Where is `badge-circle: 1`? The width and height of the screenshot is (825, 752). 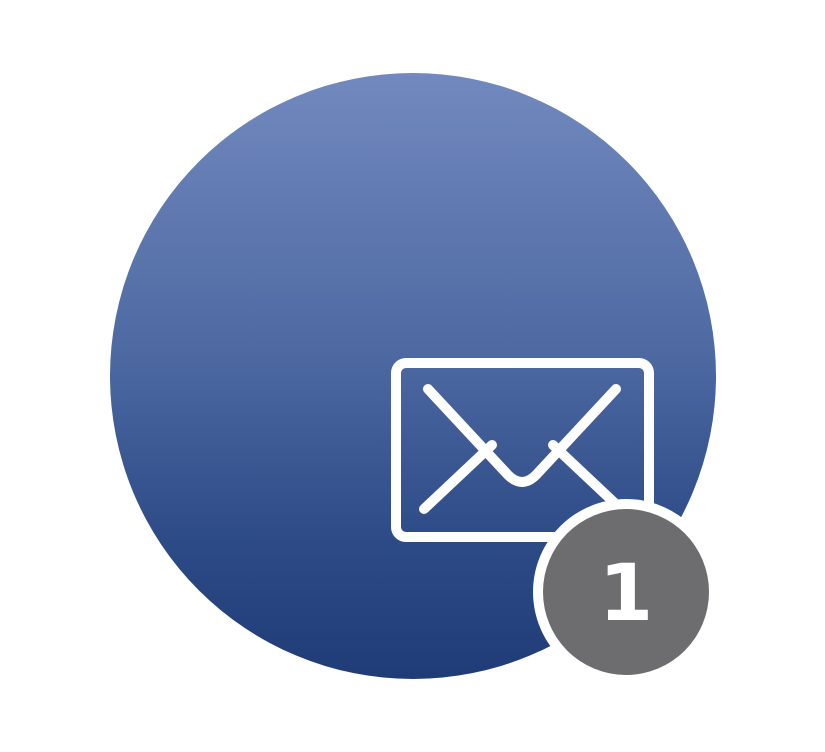 badge-circle: 1 is located at coordinates (626, 592).